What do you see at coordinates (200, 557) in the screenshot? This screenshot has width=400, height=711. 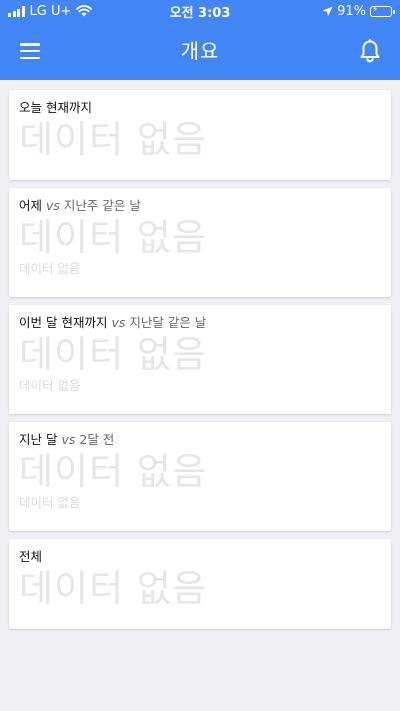 I see `card-title: 전체` at bounding box center [200, 557].